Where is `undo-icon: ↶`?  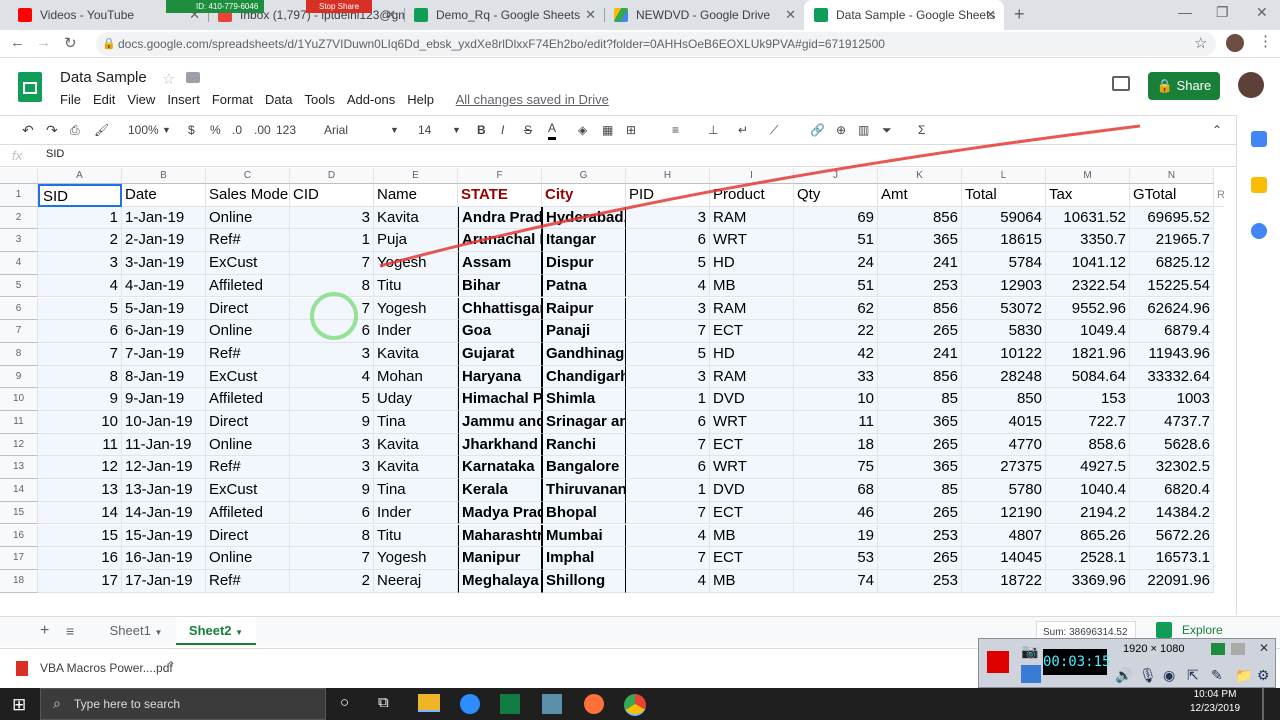
undo-icon: ↶ is located at coordinates (28, 130).